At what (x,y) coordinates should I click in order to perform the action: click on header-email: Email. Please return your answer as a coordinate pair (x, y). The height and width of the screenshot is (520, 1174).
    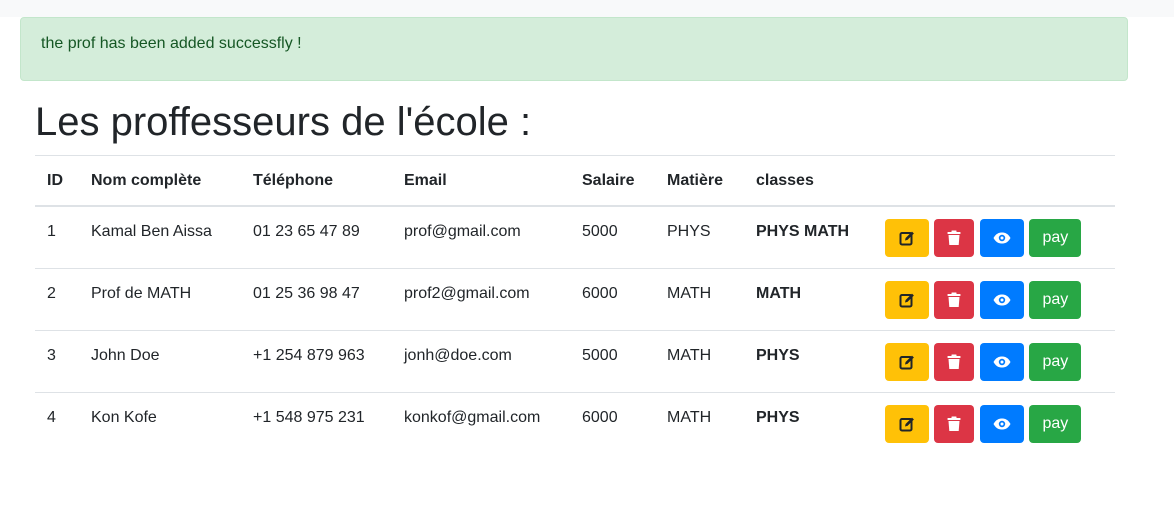
    Looking at the image, I should click on (481, 181).